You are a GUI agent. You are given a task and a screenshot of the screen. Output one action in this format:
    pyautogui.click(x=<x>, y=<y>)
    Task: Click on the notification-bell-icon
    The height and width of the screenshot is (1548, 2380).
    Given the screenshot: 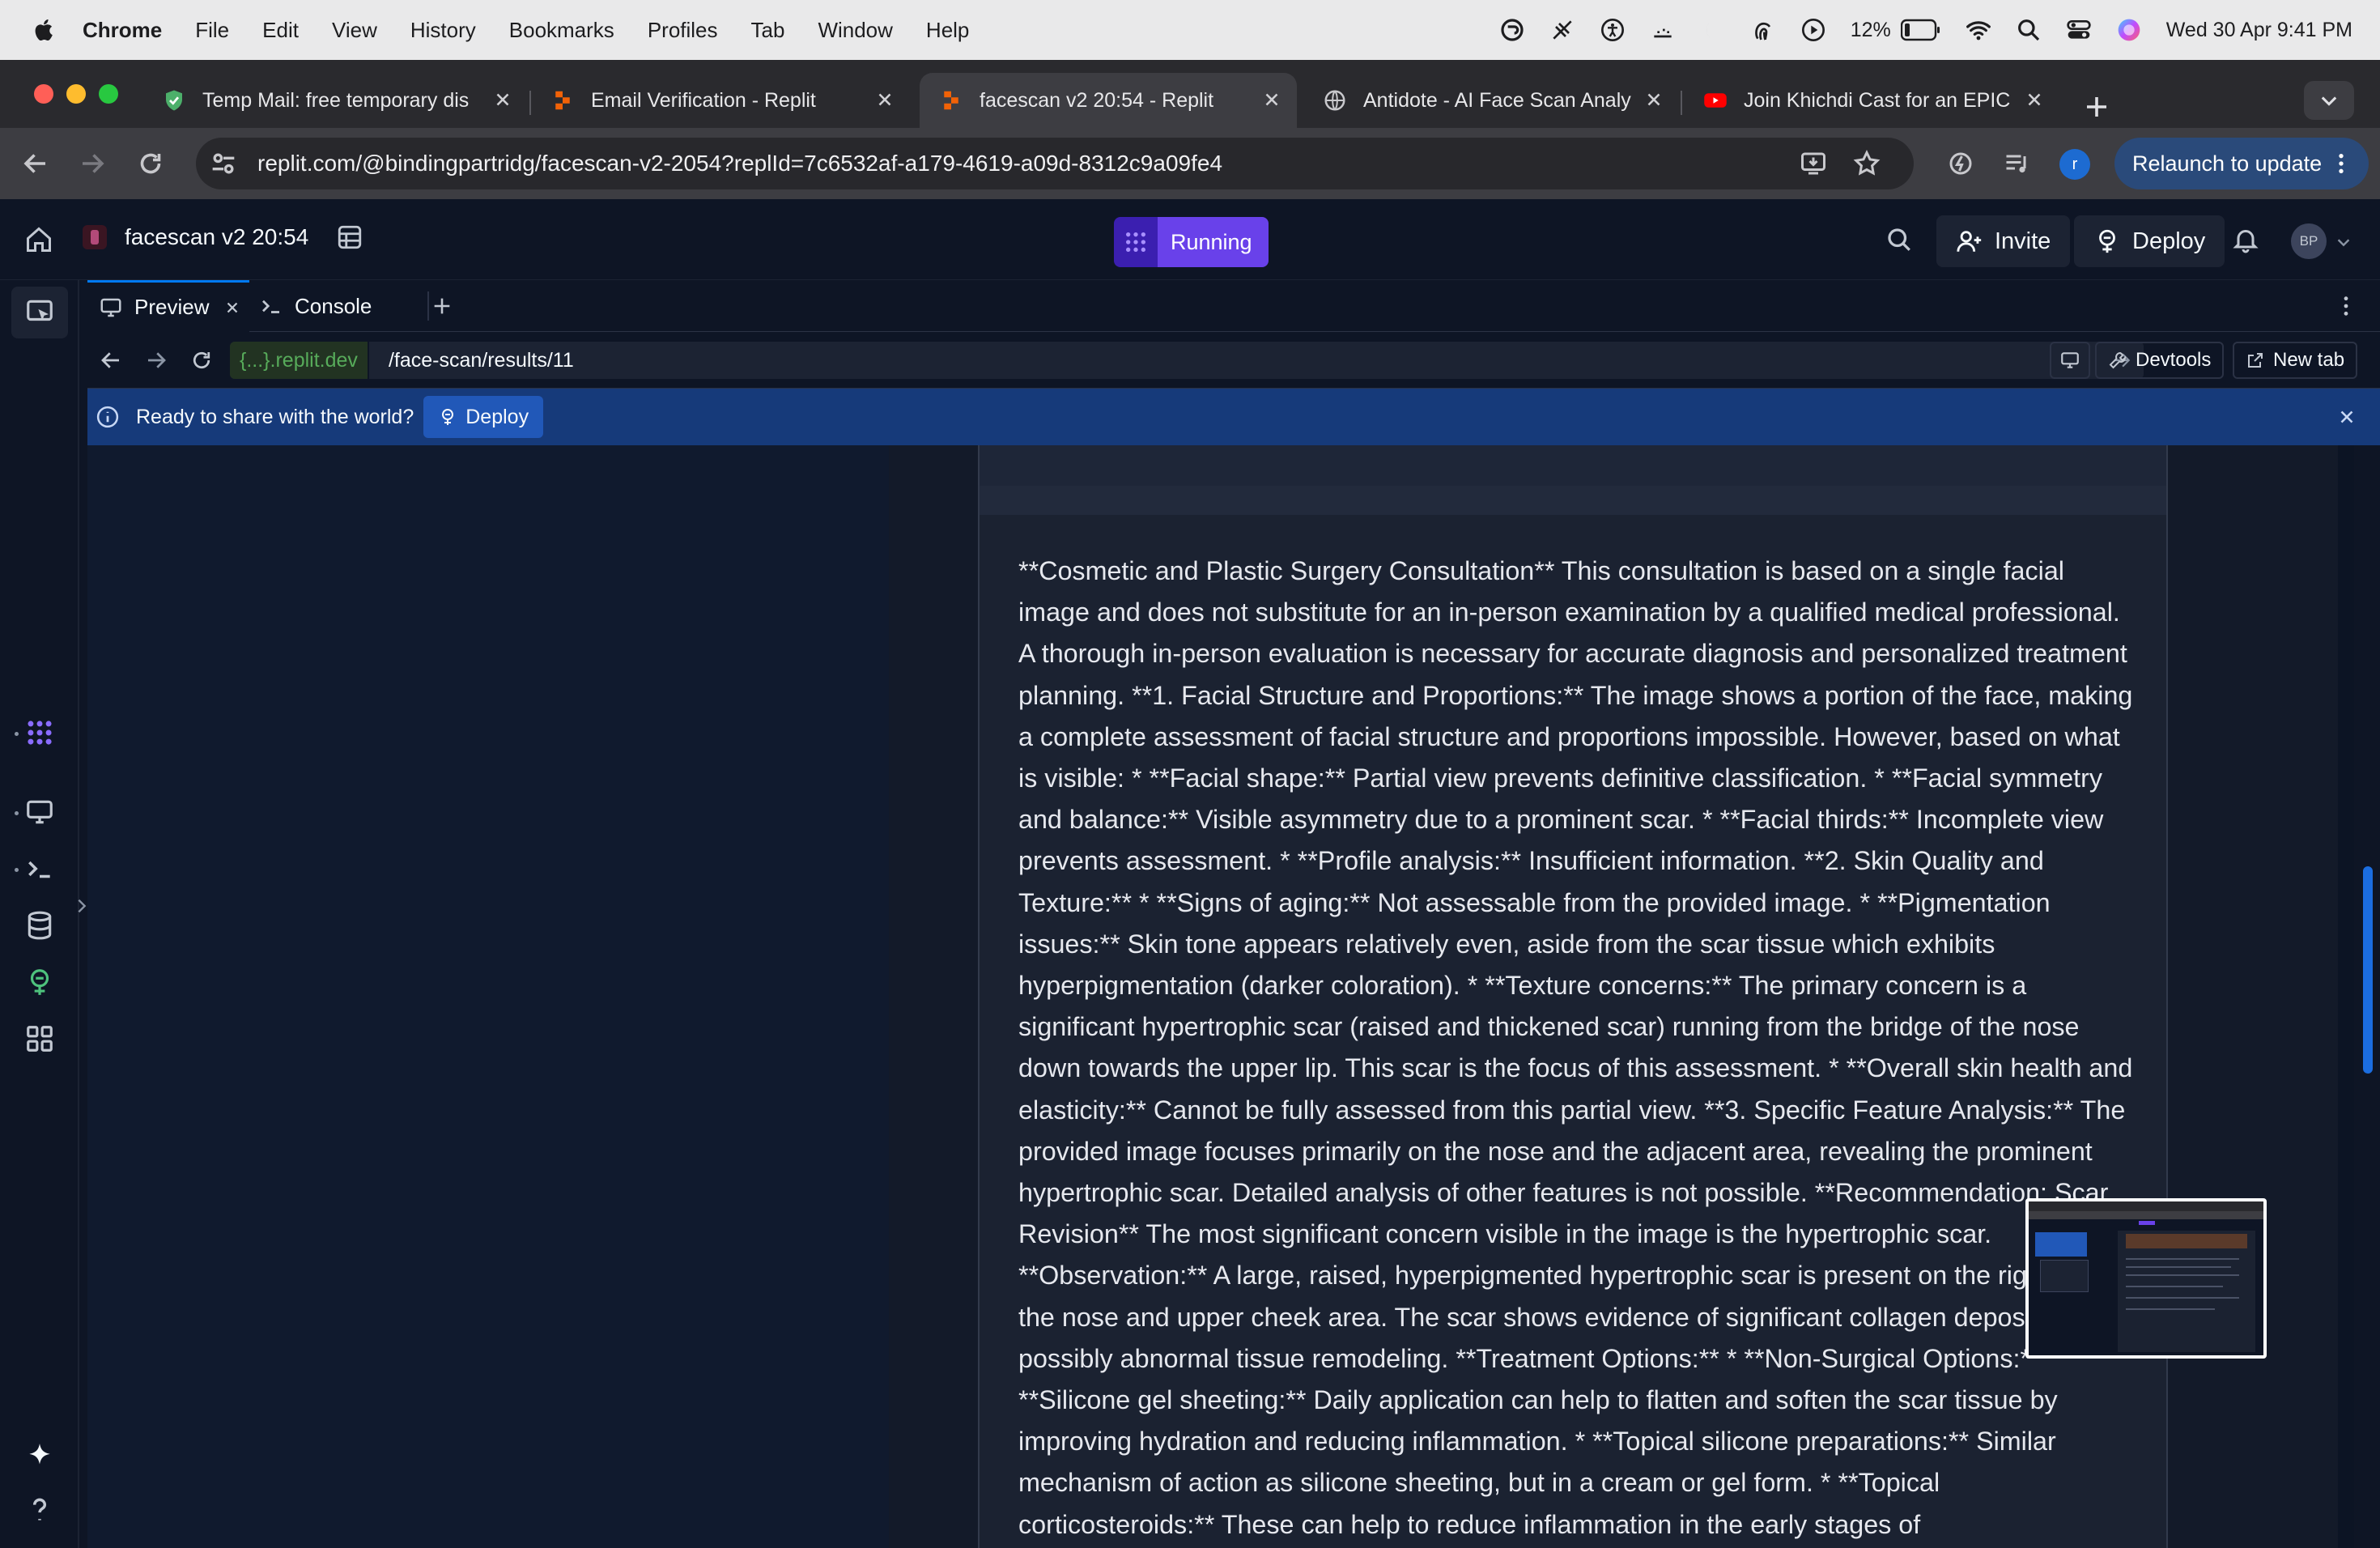 What is the action you would take?
    pyautogui.click(x=2245, y=239)
    